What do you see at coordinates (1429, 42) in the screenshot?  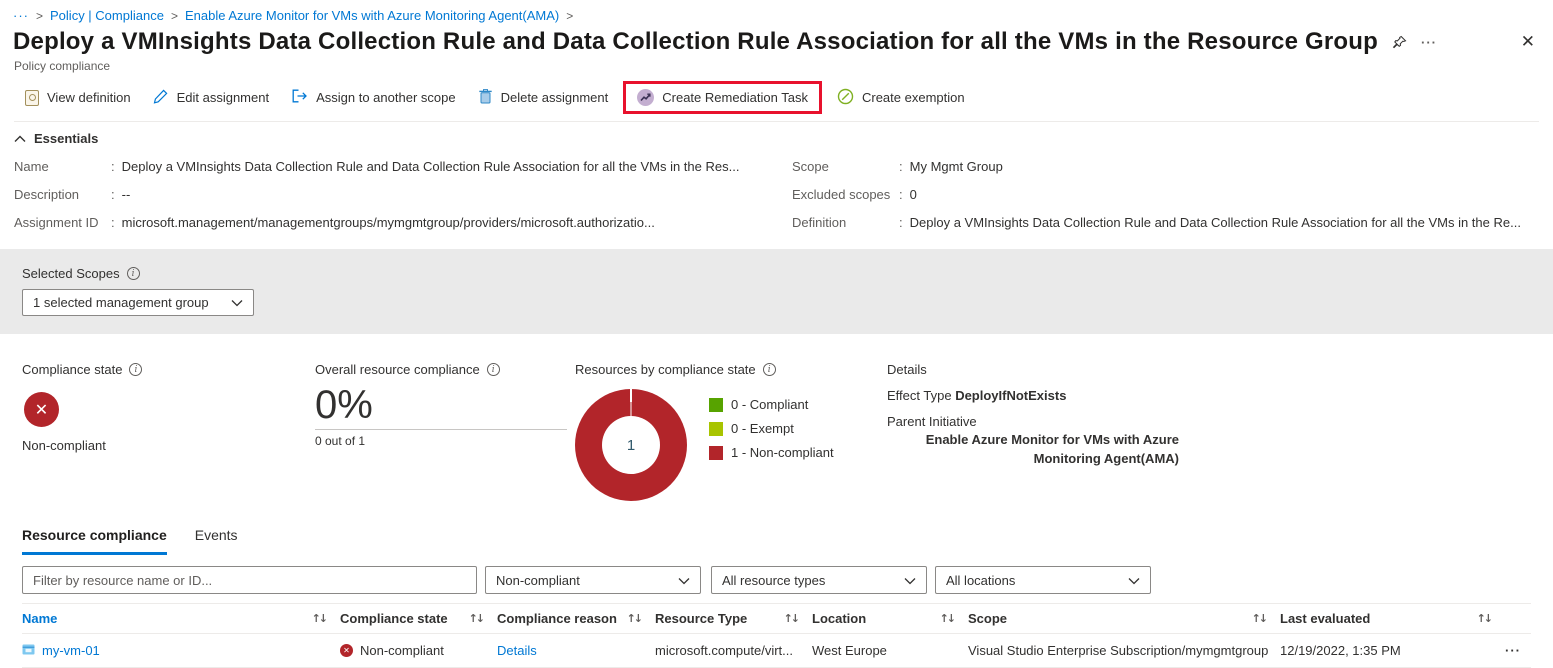 I see `header-more-icon: ···` at bounding box center [1429, 42].